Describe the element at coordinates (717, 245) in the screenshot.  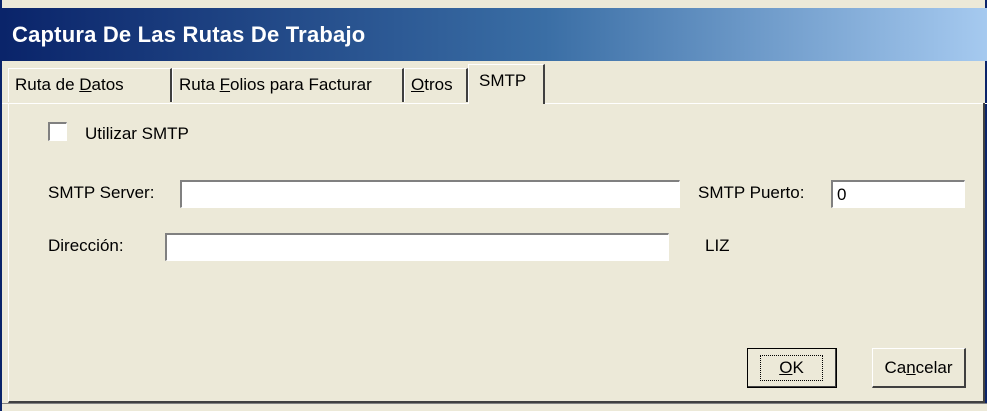
I see `user-text: LIZ` at that location.